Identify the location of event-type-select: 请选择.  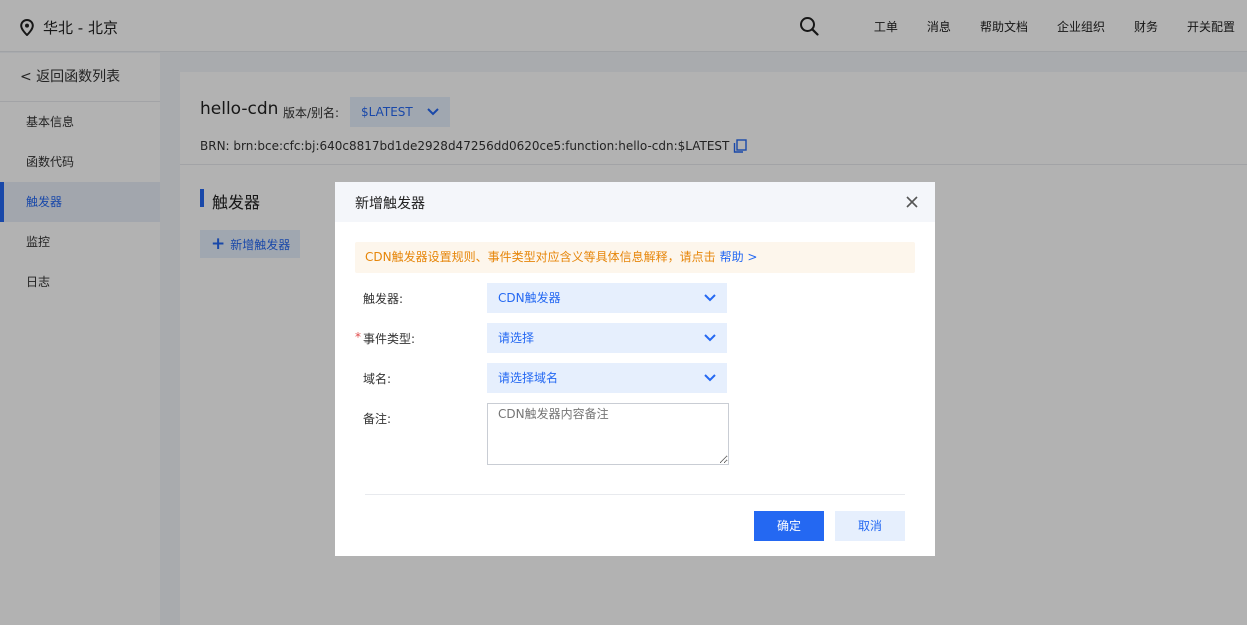
(607, 338).